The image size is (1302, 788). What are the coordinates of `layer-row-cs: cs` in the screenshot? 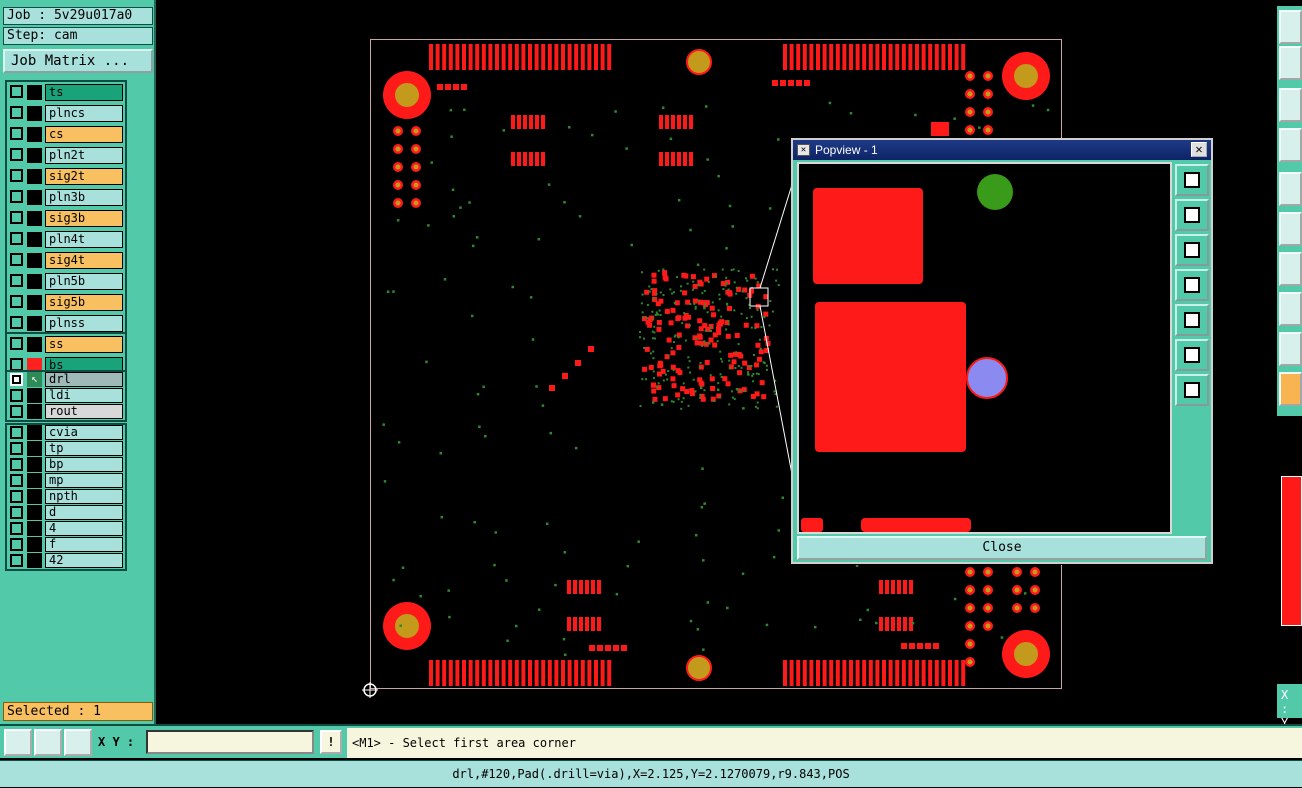 It's located at (66, 134).